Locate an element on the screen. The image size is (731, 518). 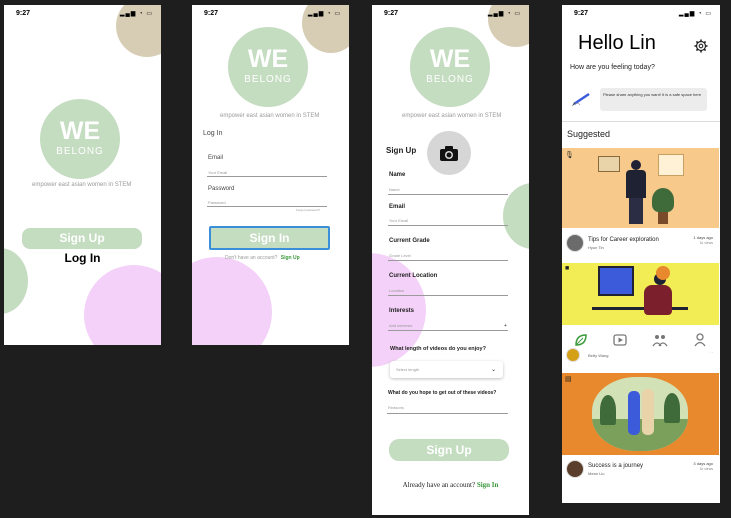
camera-icon is located at coordinates (449, 153).